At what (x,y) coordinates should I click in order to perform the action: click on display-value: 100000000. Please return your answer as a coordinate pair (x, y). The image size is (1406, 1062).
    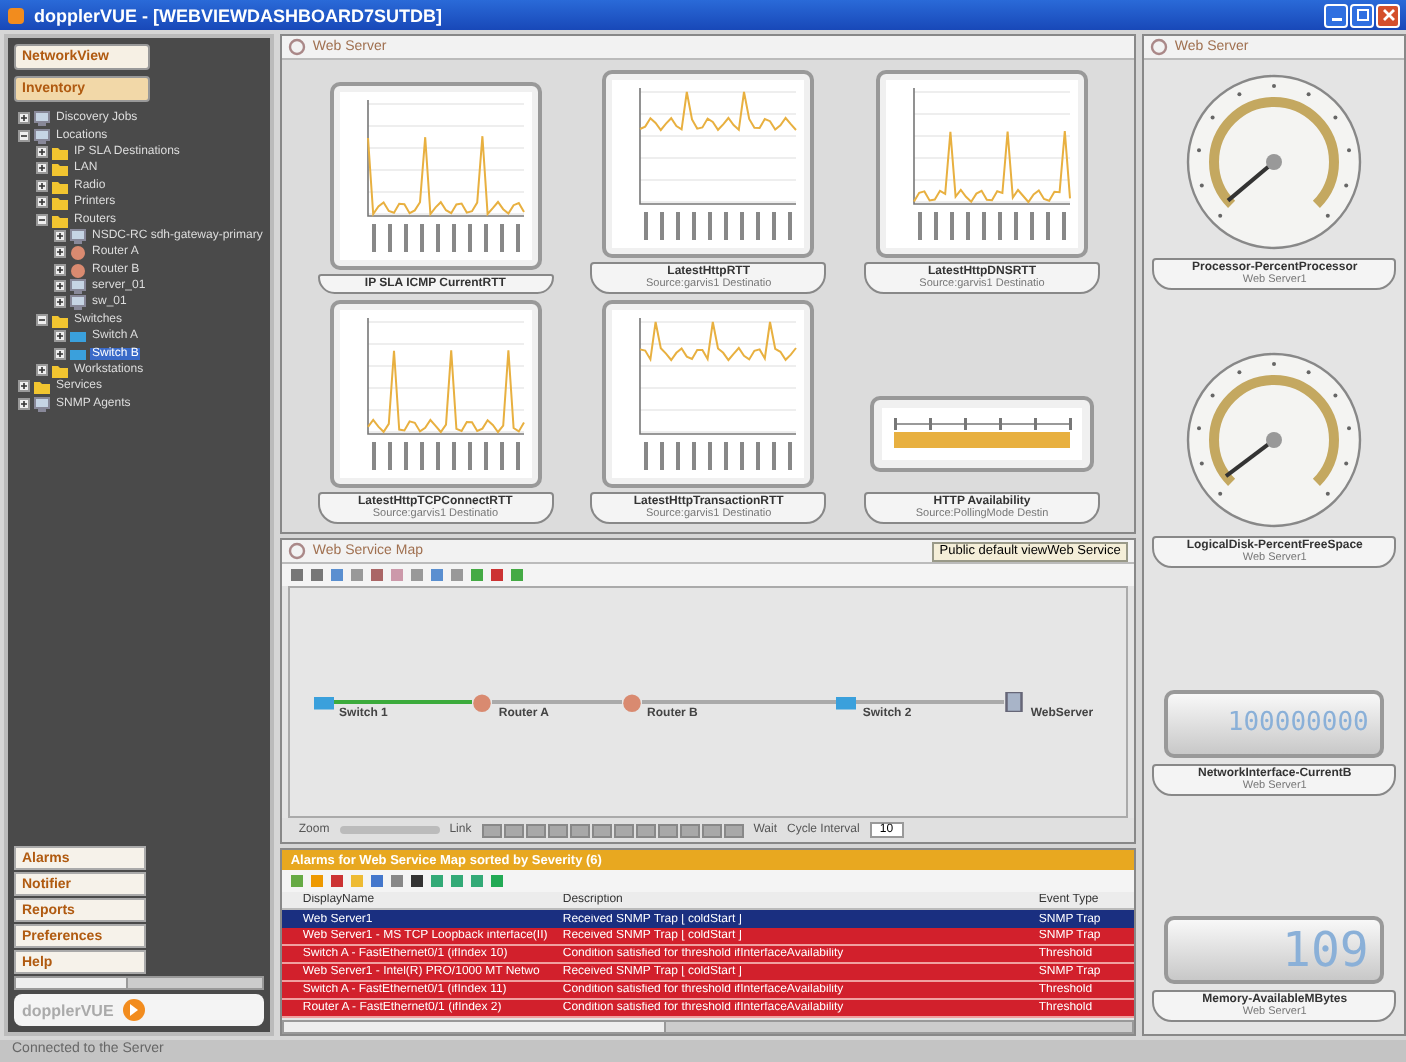
    Looking at the image, I should click on (1298, 723).